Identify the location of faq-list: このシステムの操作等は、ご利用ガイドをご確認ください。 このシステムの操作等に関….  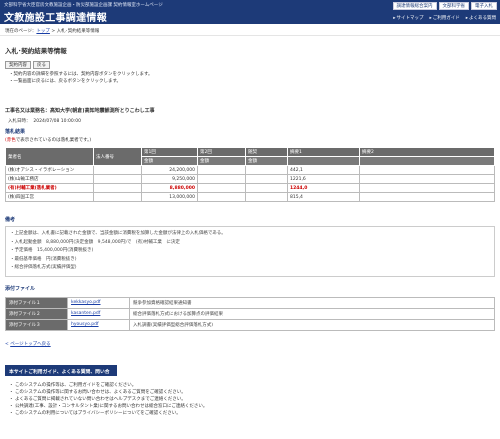
(250, 399).